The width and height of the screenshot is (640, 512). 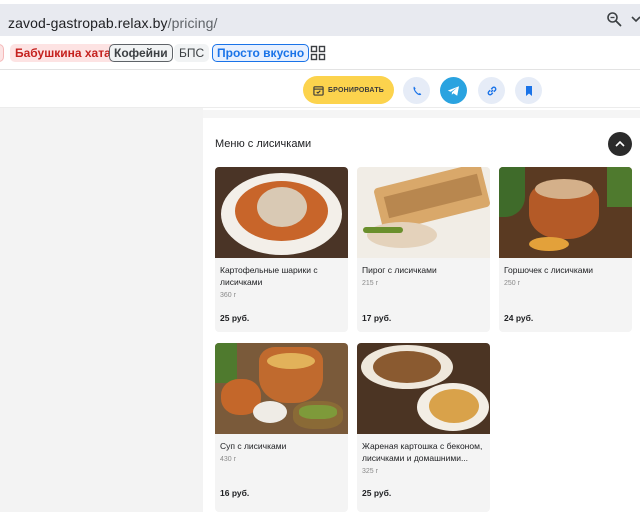 What do you see at coordinates (2, 53) in the screenshot?
I see `bookmark-chip-partial` at bounding box center [2, 53].